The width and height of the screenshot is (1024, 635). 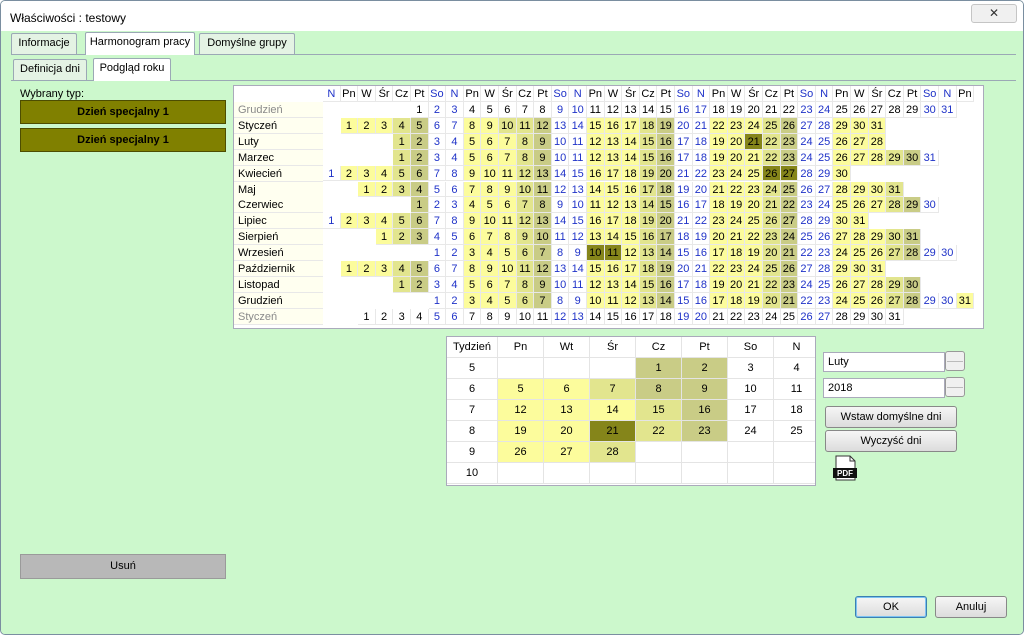 What do you see at coordinates (472, 253) in the screenshot?
I see `year-day-cell: 3` at bounding box center [472, 253].